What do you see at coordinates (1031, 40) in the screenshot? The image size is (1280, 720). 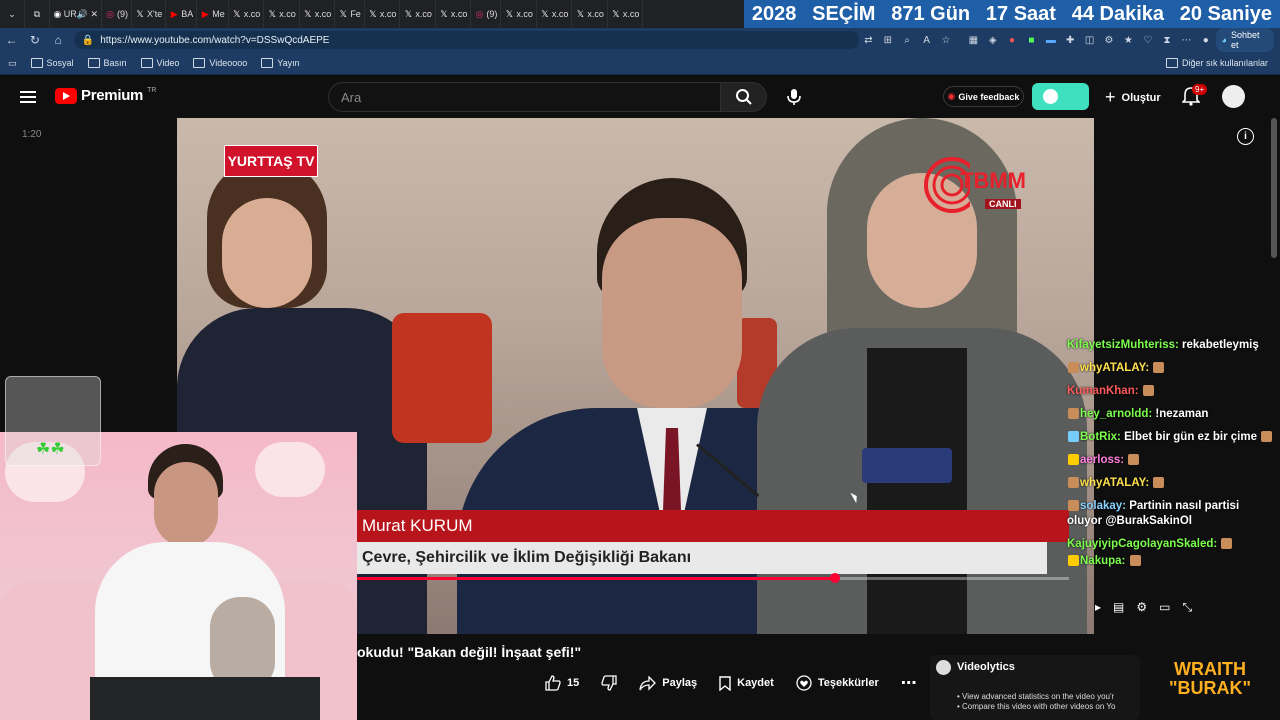 I see `extension-icon: ■` at bounding box center [1031, 40].